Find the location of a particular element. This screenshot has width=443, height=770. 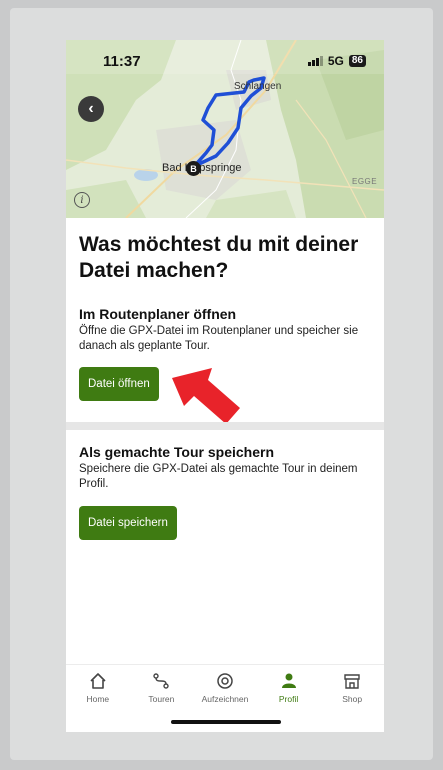

shop-icon is located at coordinates (352, 681).